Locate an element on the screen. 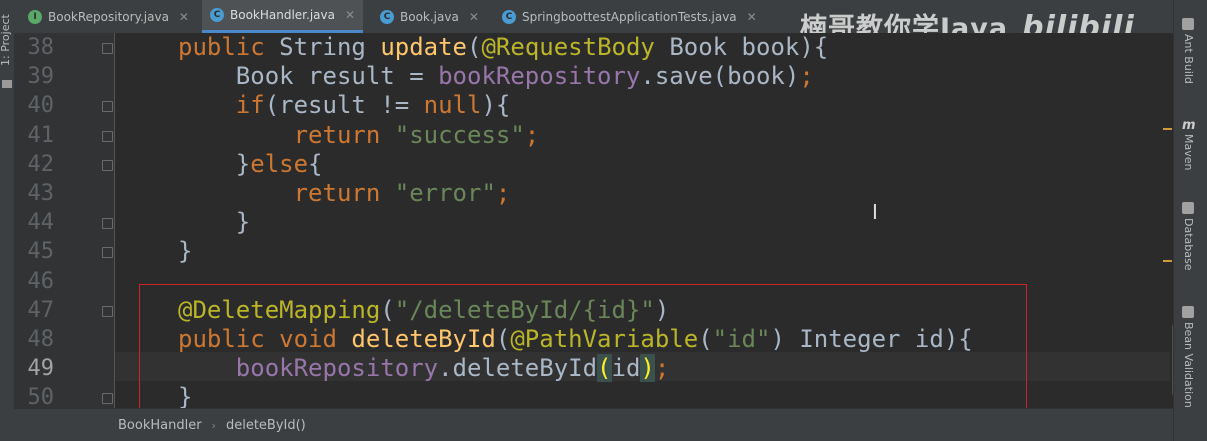  database-icon is located at coordinates (1188, 208).